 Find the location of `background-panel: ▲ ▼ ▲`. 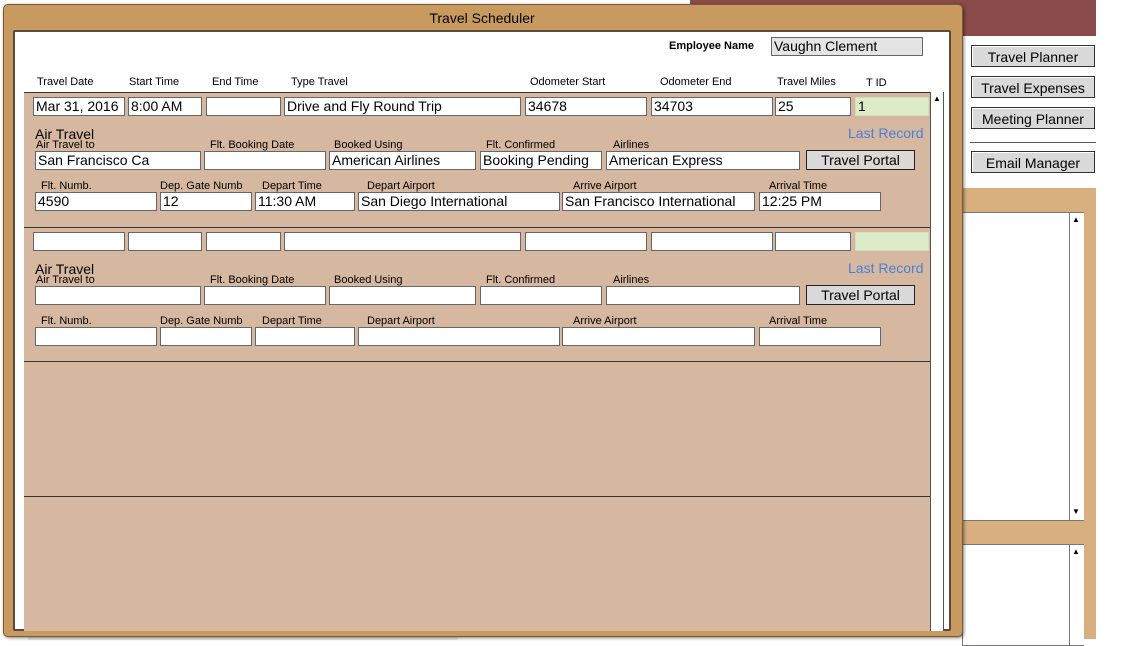

background-panel: ▲ ▼ ▲ is located at coordinates (1029, 417).